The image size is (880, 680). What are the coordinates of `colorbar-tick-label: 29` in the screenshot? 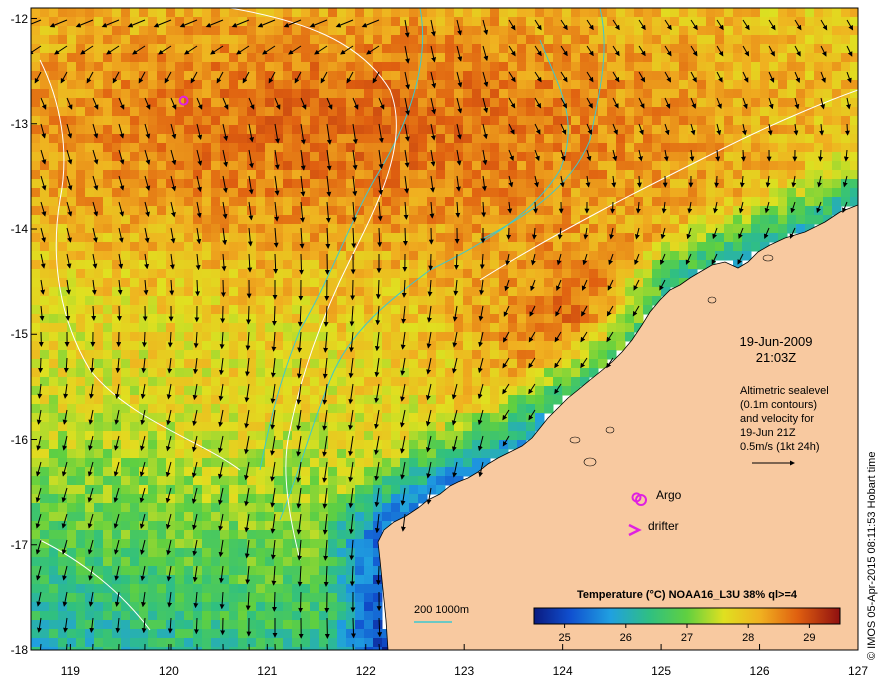 It's located at (809, 638).